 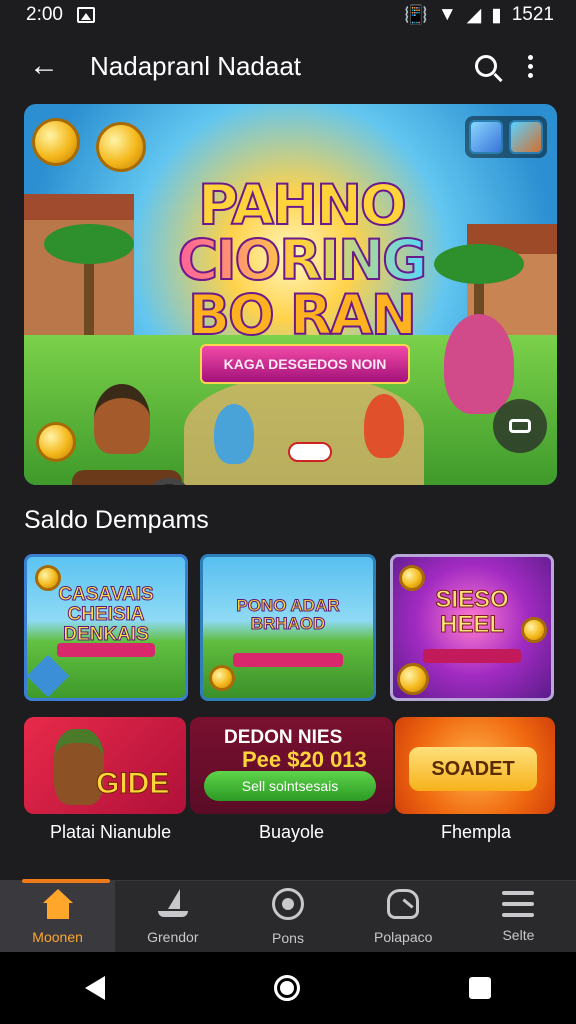 What do you see at coordinates (288, 15) in the screenshot?
I see `status-bar: 2:00 📳 ▼ ◢ ▮ 1521` at bounding box center [288, 15].